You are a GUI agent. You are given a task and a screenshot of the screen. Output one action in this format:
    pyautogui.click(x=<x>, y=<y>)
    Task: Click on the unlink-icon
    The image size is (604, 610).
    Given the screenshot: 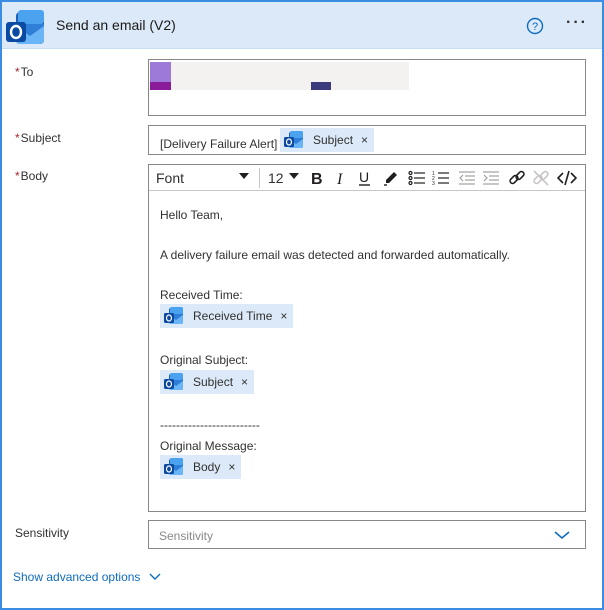 What is the action you would take?
    pyautogui.click(x=541, y=178)
    